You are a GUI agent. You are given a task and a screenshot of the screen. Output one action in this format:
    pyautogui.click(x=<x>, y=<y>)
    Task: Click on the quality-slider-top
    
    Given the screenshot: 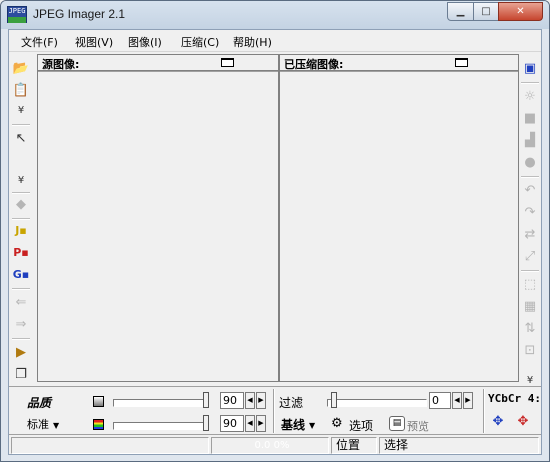 What is the action you would take?
    pyautogui.click(x=159, y=403)
    